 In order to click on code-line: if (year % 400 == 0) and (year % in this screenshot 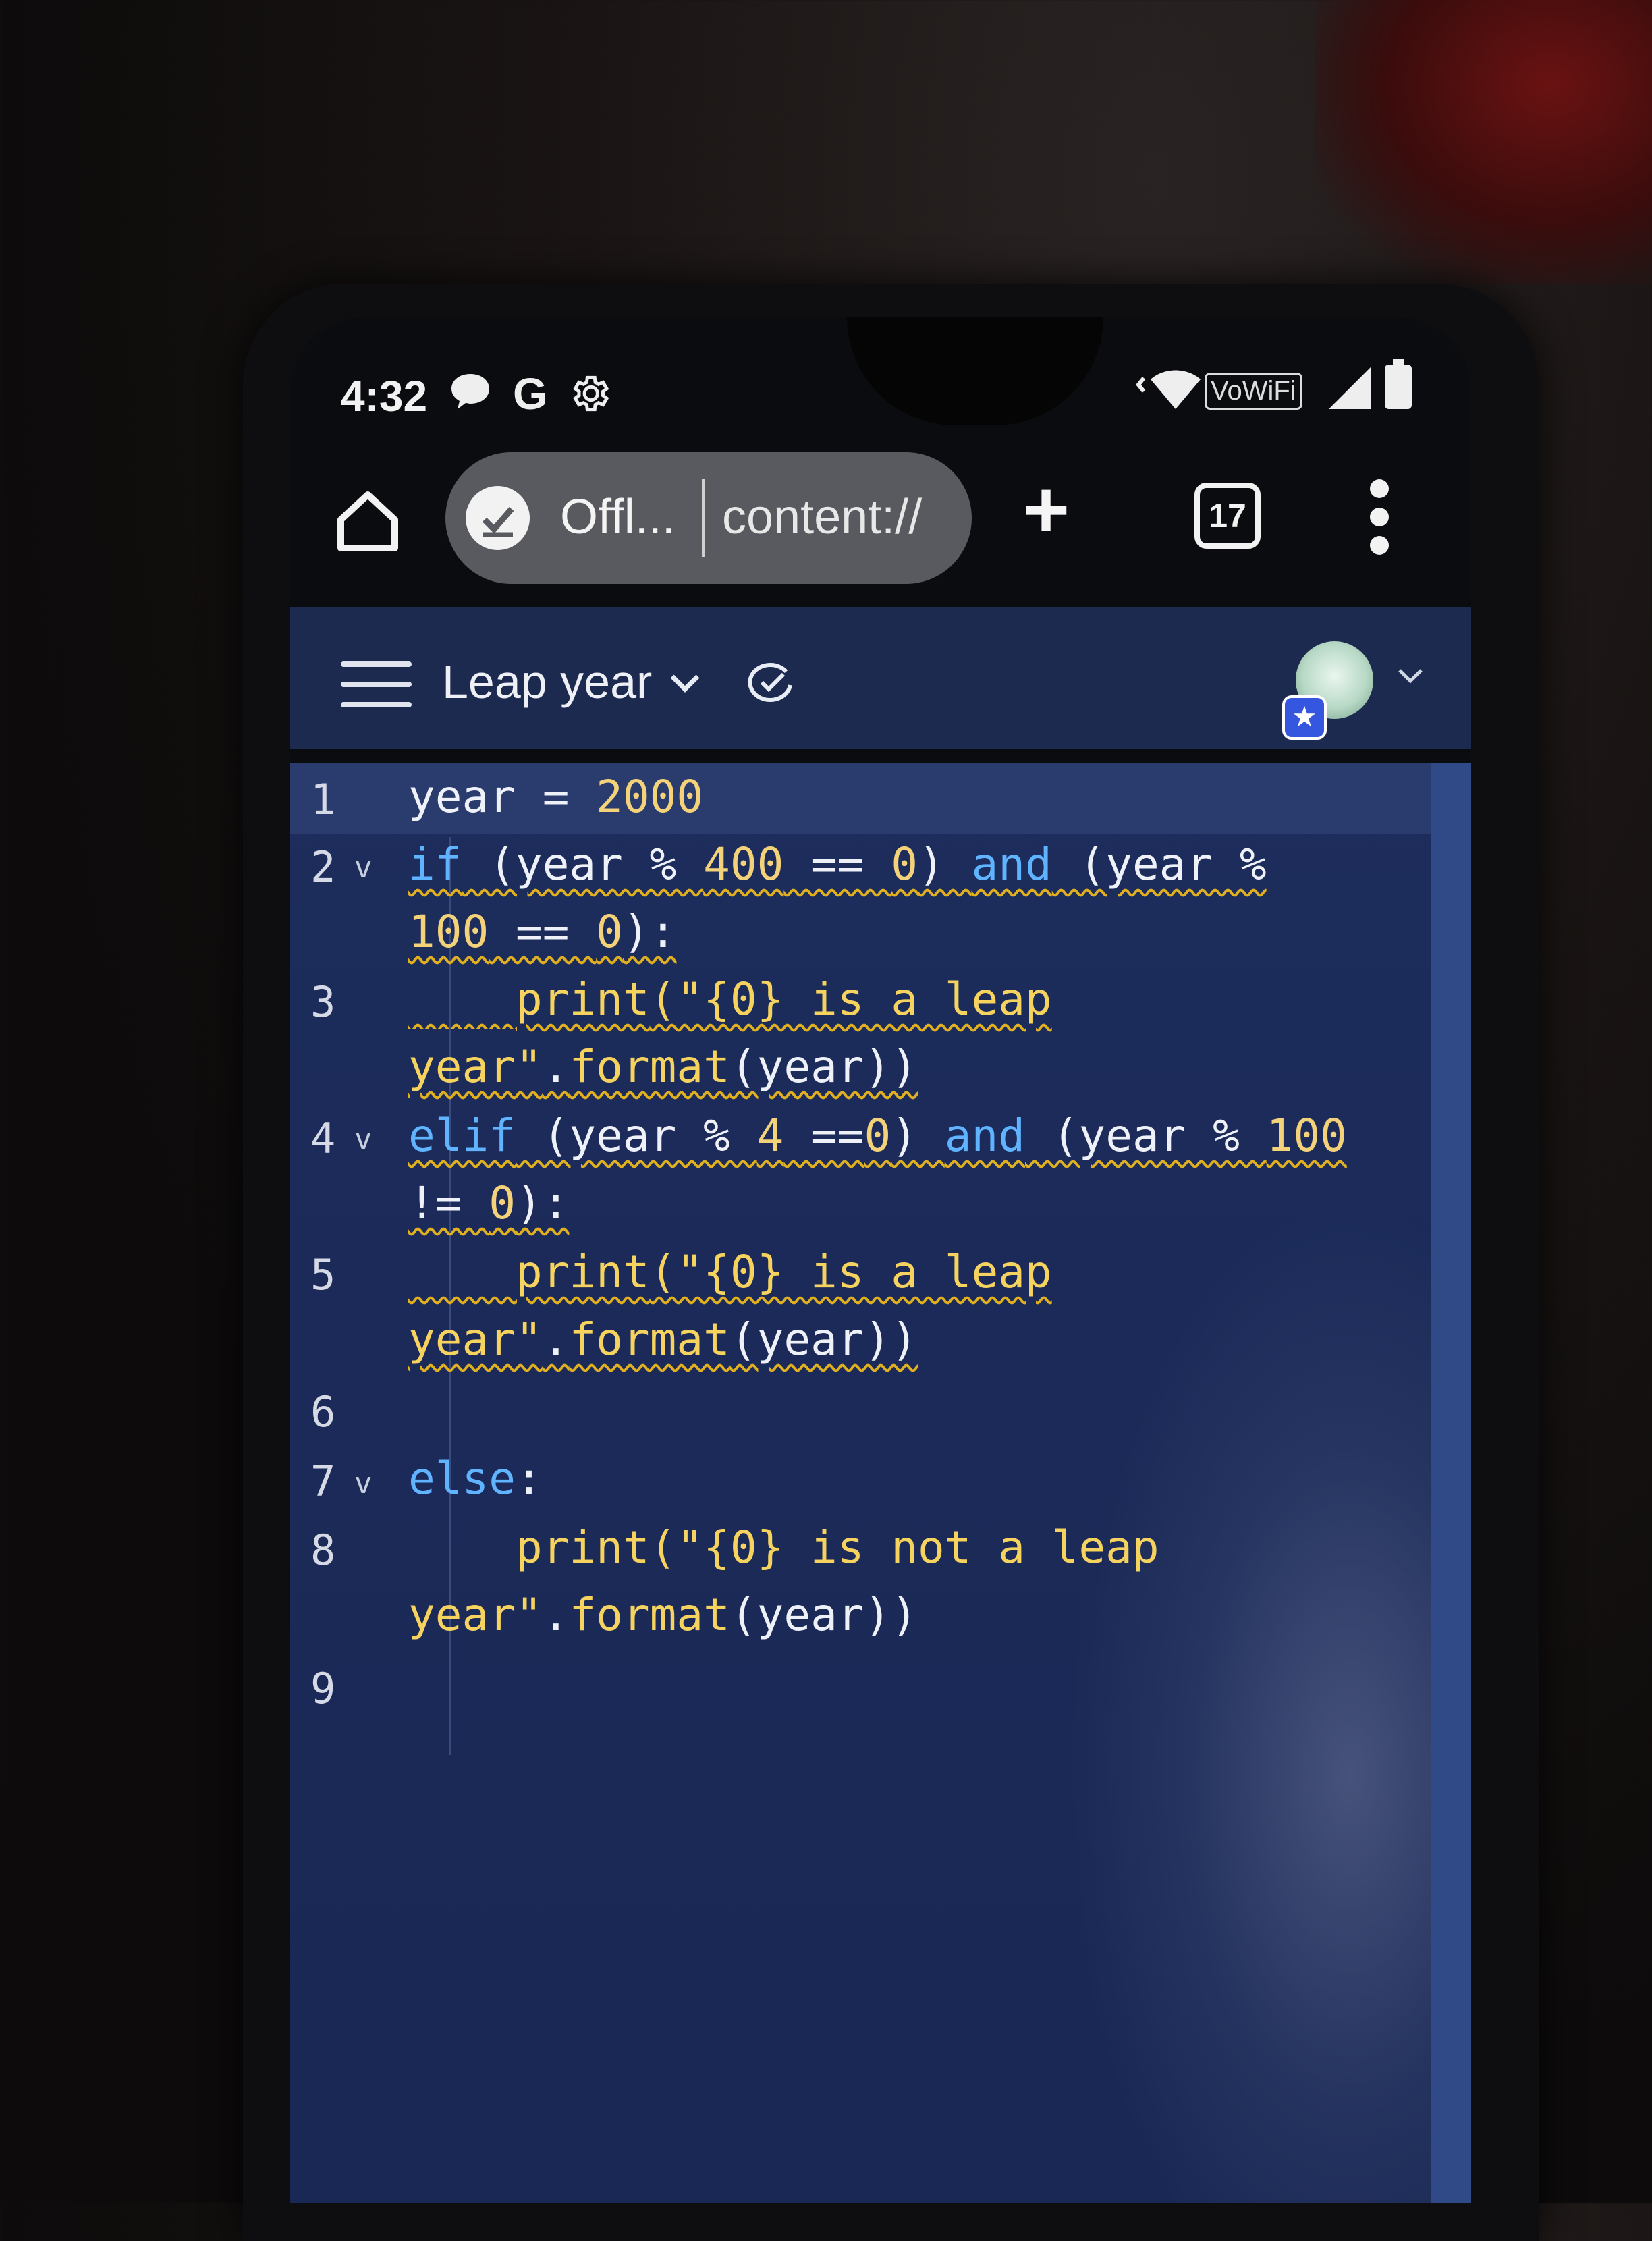, I will do `click(837, 864)`.